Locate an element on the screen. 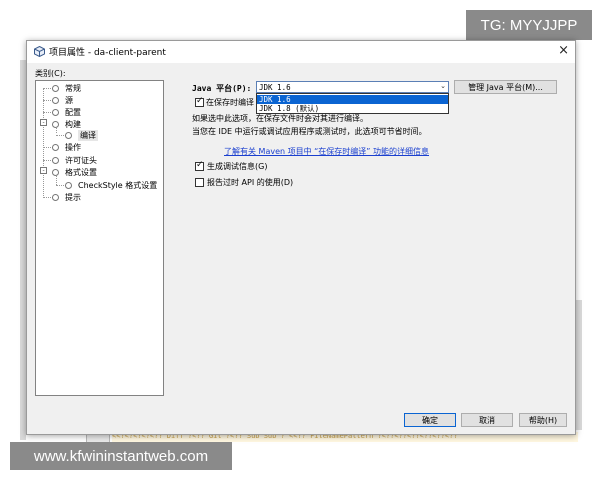  title-bar: 项目属性 - da-client-parent × is located at coordinates (301, 52).